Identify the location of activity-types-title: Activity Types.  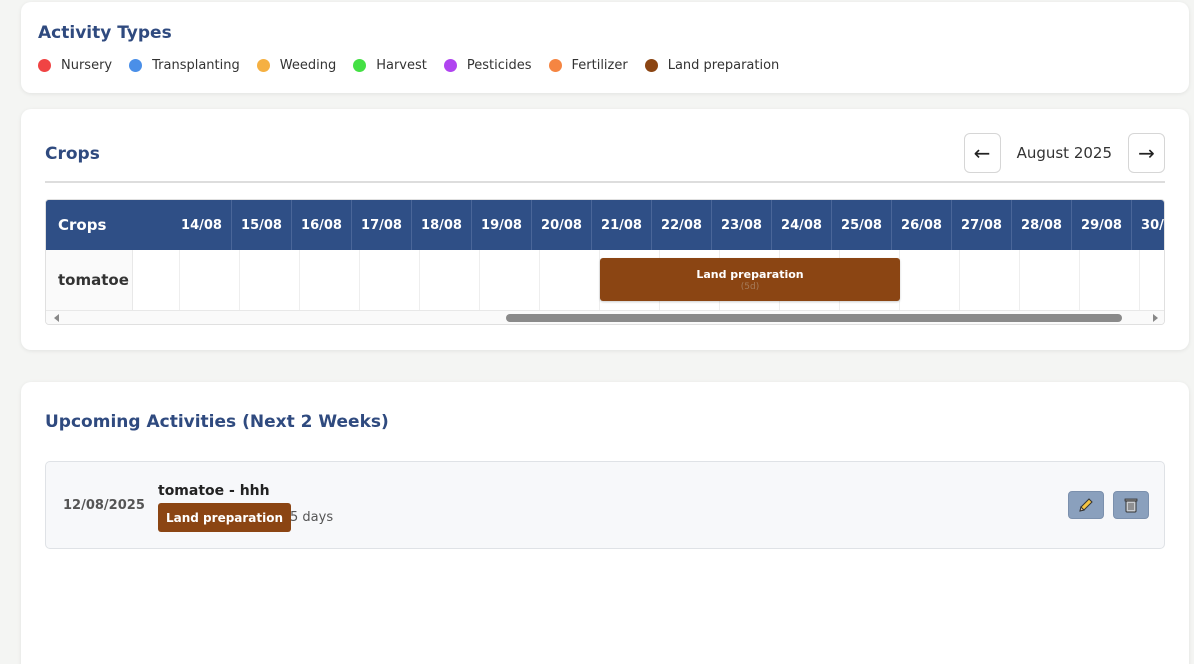
(105, 33).